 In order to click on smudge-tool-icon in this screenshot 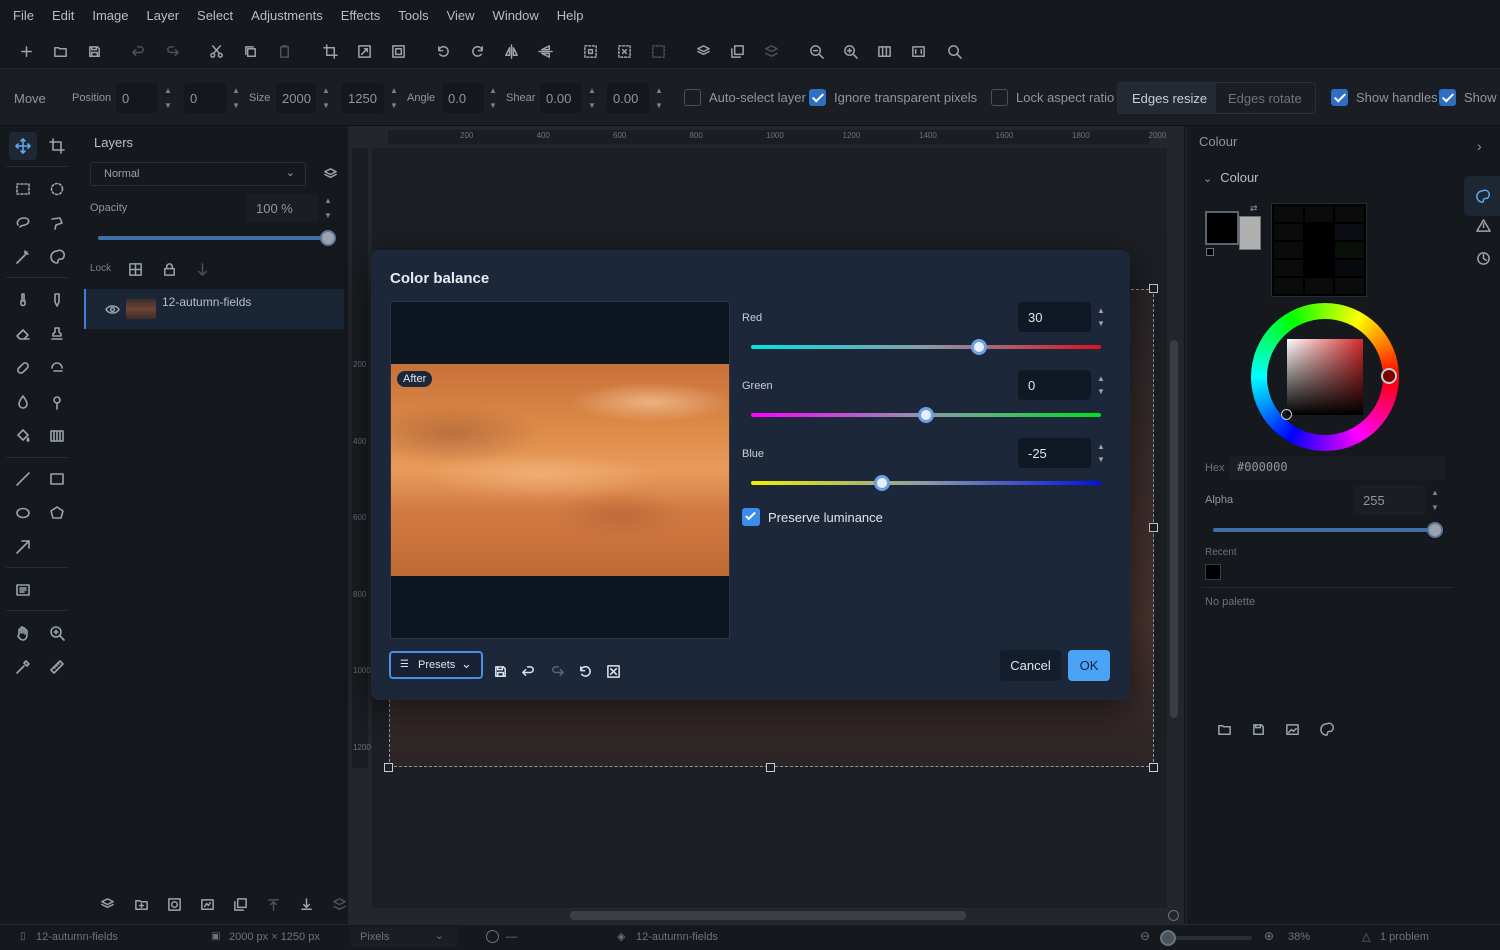, I will do `click(57, 368)`.